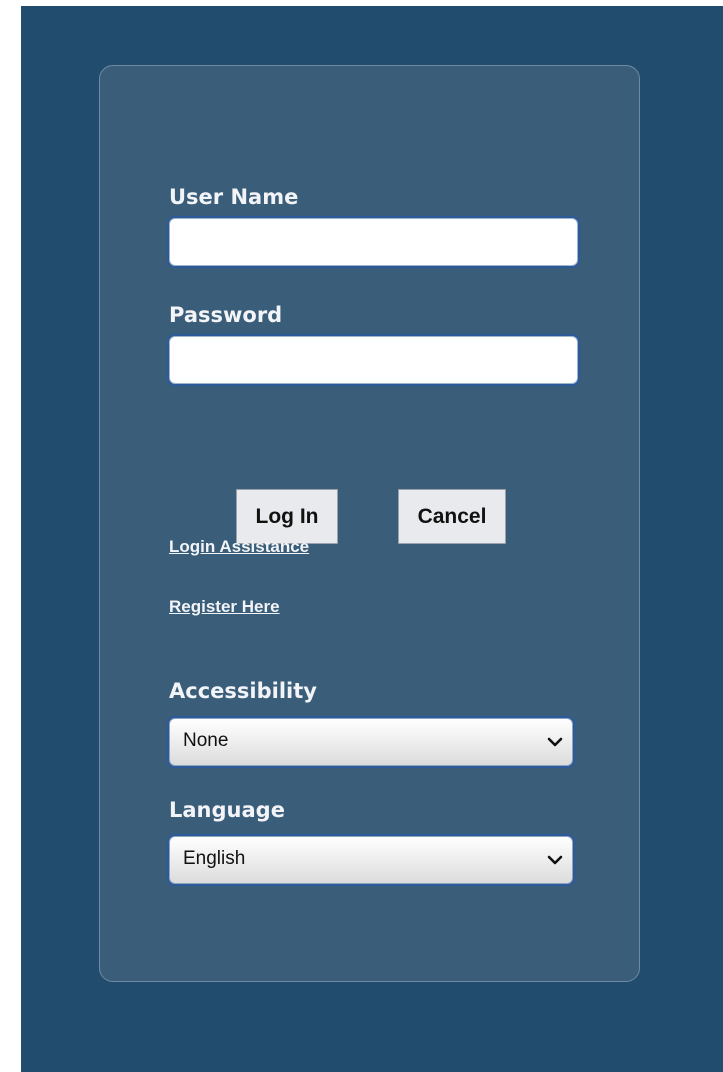  Describe the element at coordinates (206, 740) in the screenshot. I see `accessibility-select-value: None` at that location.